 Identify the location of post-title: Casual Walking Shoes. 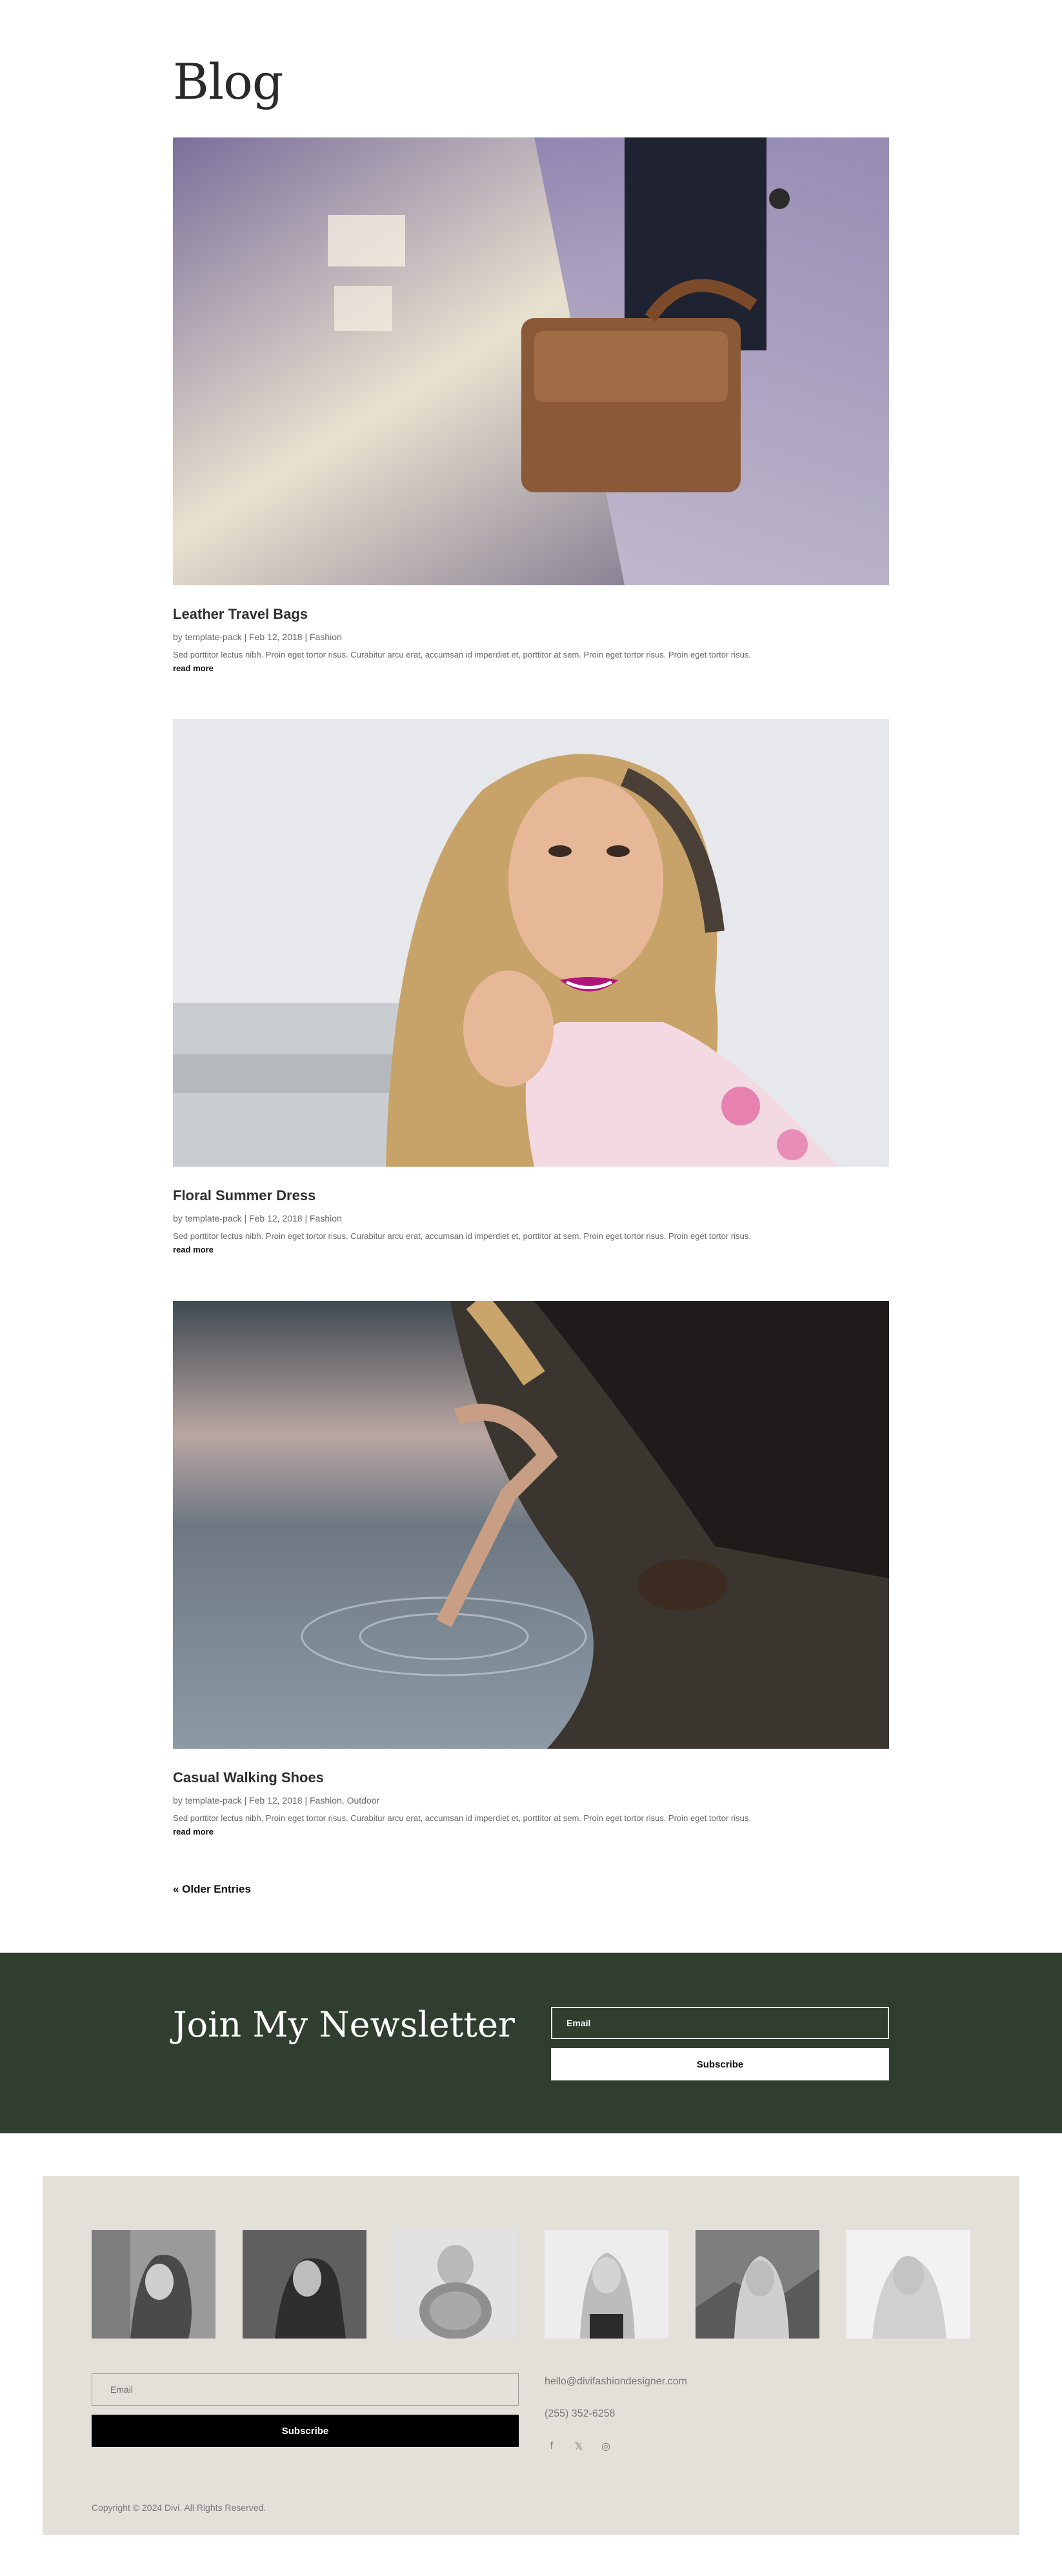
(531, 1777).